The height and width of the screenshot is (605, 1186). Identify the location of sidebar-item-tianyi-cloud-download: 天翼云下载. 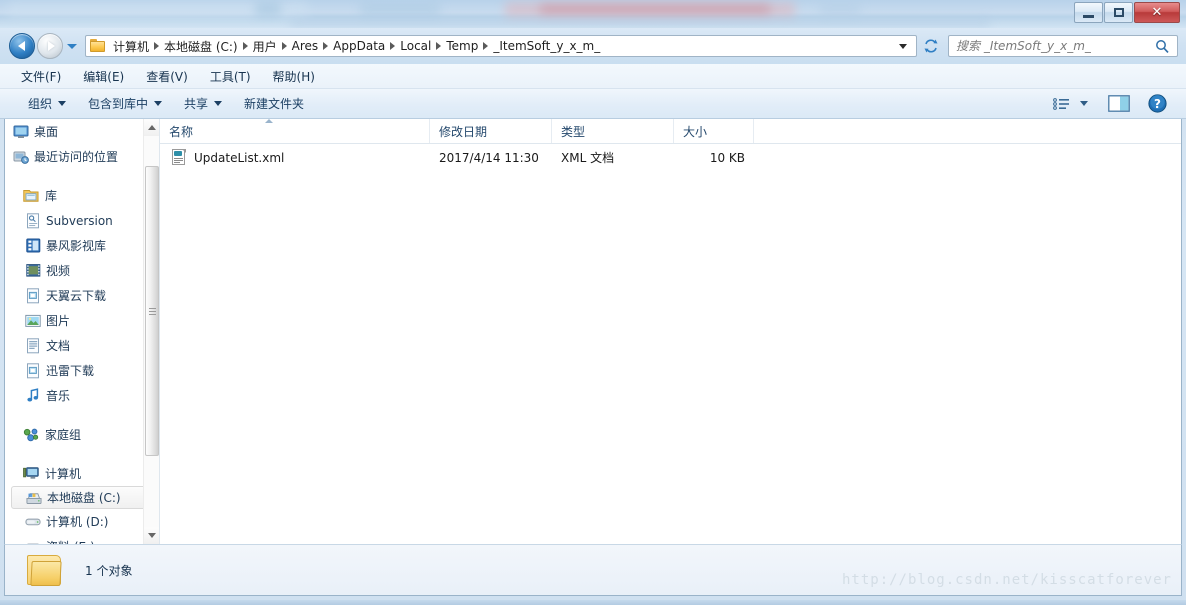
(82, 295).